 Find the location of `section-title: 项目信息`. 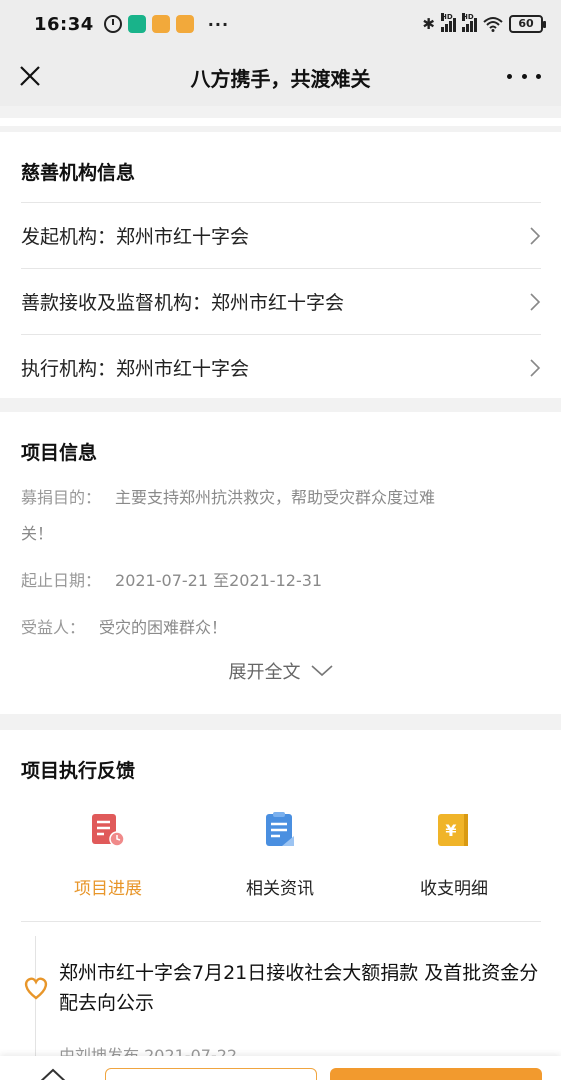

section-title: 项目信息 is located at coordinates (59, 453).